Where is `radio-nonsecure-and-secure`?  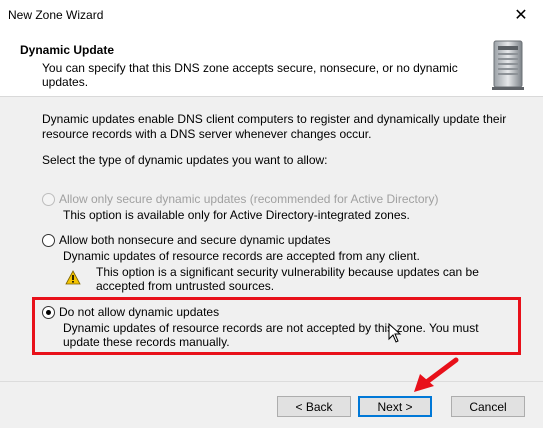 radio-nonsecure-and-secure is located at coordinates (48, 240).